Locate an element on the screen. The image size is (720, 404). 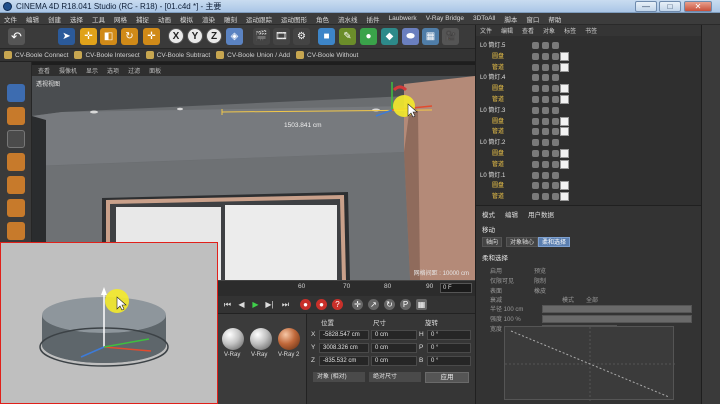
enable-axis-icon is located at coordinates (16, 231).